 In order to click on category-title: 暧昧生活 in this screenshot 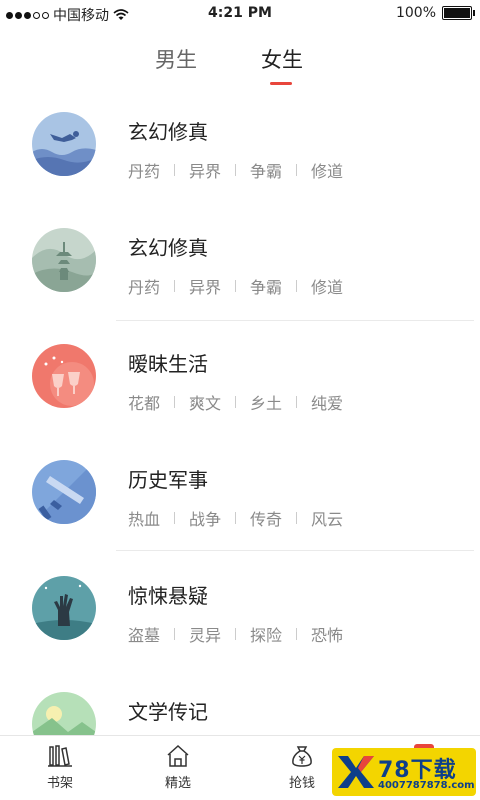, I will do `click(168, 364)`.